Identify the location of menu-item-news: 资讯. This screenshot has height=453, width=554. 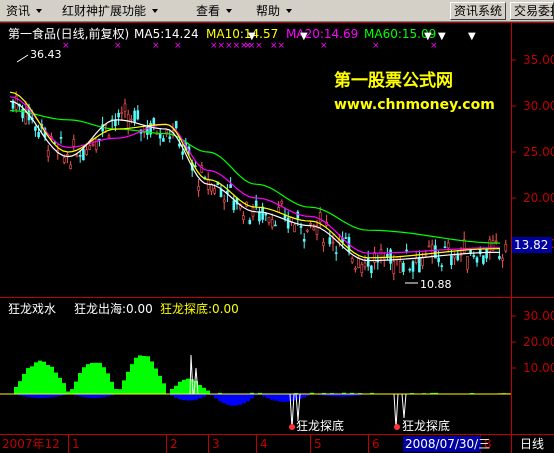
(24, 11).